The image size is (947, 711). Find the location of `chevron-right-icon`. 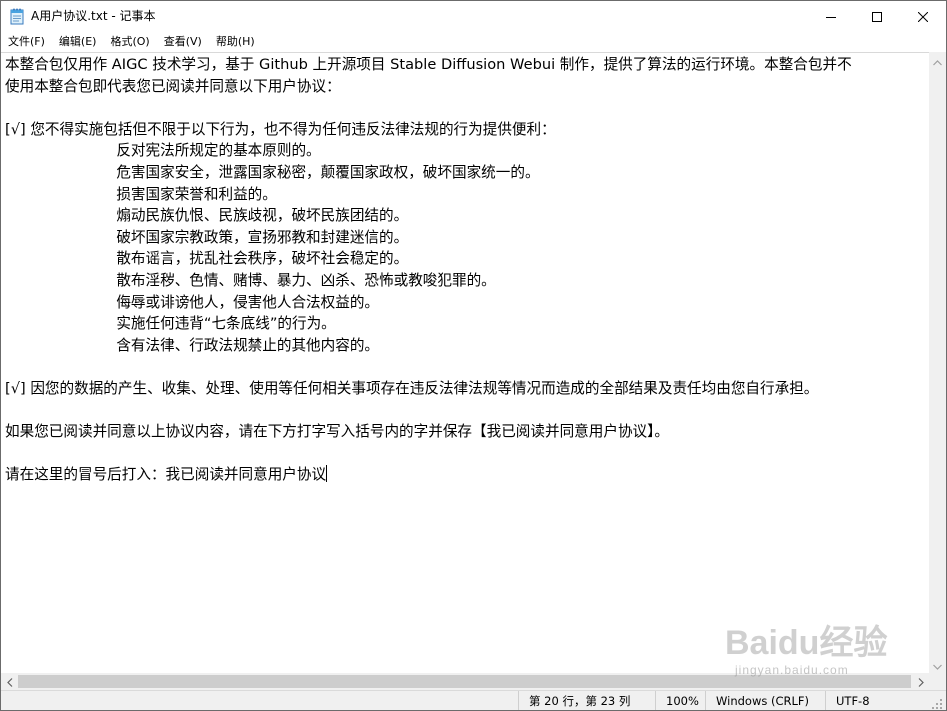

chevron-right-icon is located at coordinates (921, 681).